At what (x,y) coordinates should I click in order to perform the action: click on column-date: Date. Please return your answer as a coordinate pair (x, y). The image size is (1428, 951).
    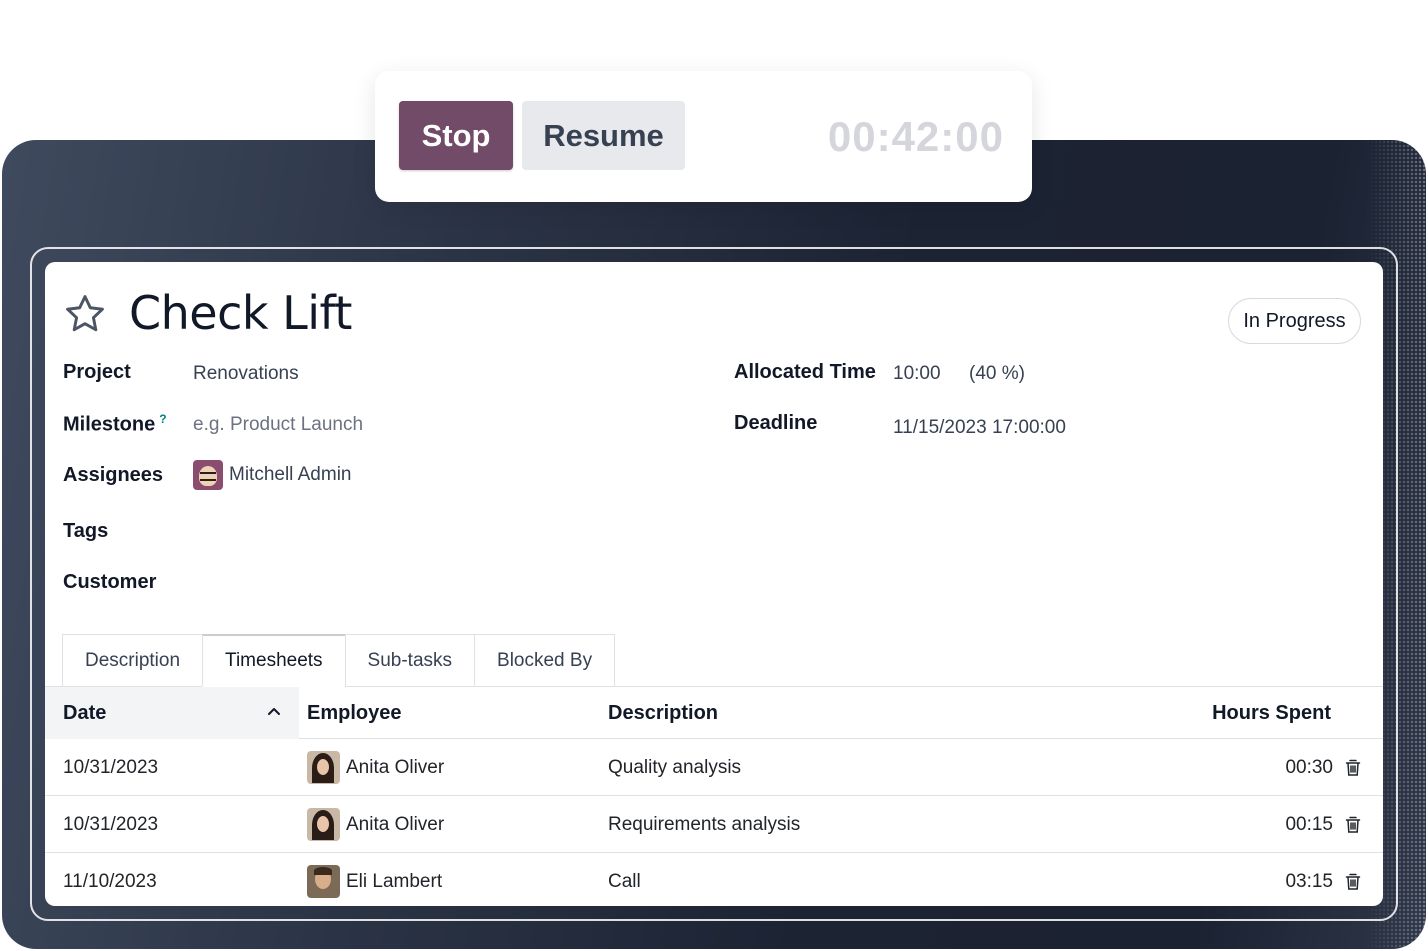
    Looking at the image, I should click on (84, 713).